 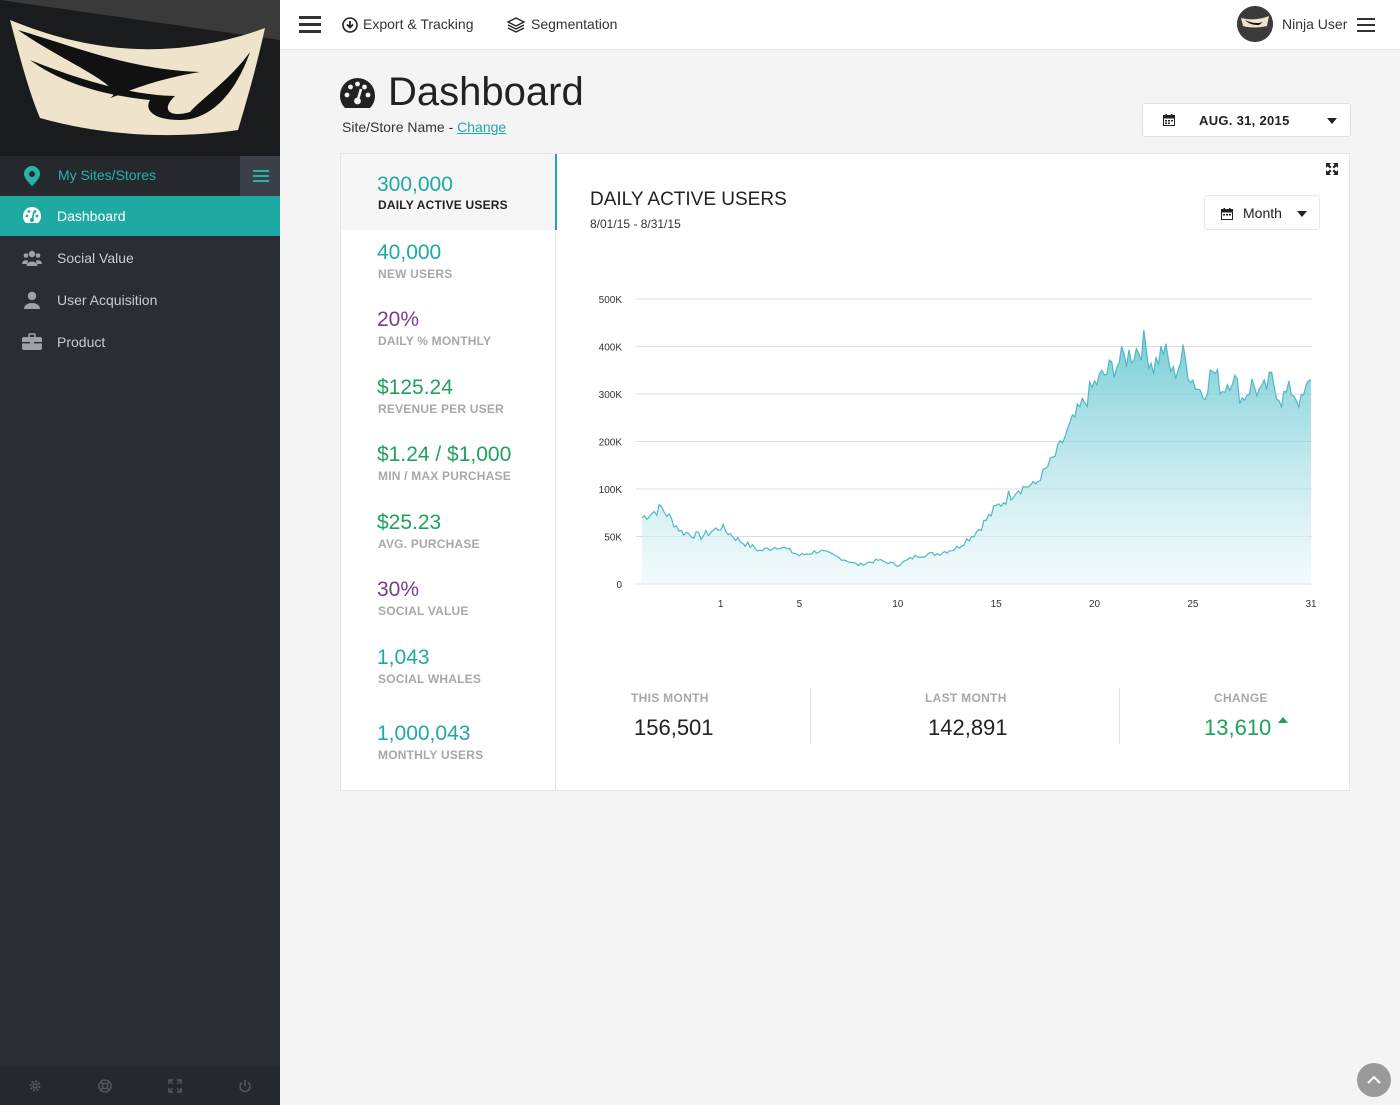 I want to click on lifebuoy-icon, so click(x=105, y=1086).